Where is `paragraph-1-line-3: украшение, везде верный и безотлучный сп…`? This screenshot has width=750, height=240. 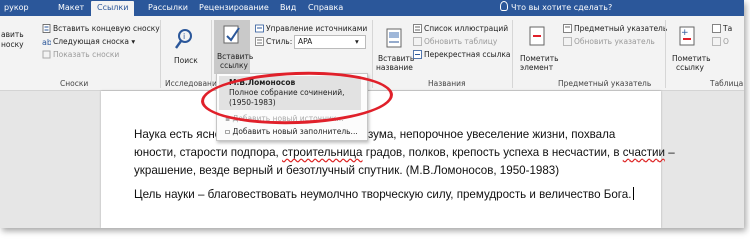
paragraph-1-line-3: украшение, везде верный и безотлучный сп… is located at coordinates (347, 170).